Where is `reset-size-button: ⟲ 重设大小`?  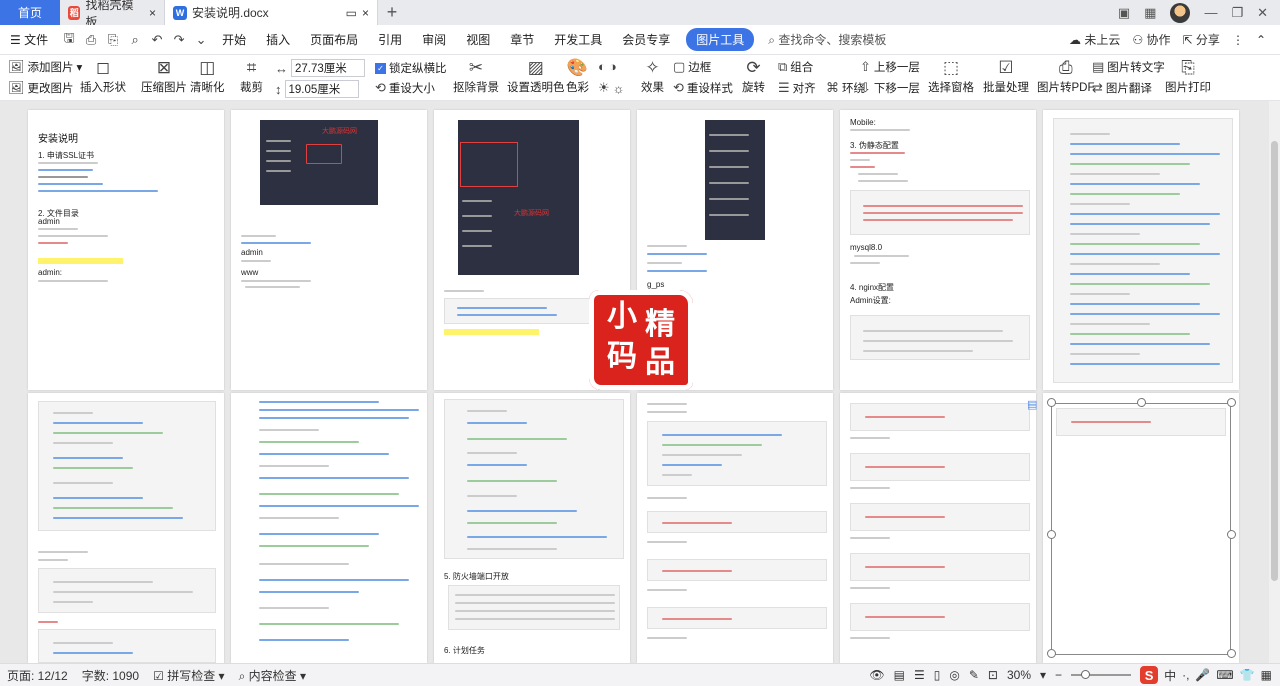 reset-size-button: ⟲ 重设大小 is located at coordinates (405, 88).